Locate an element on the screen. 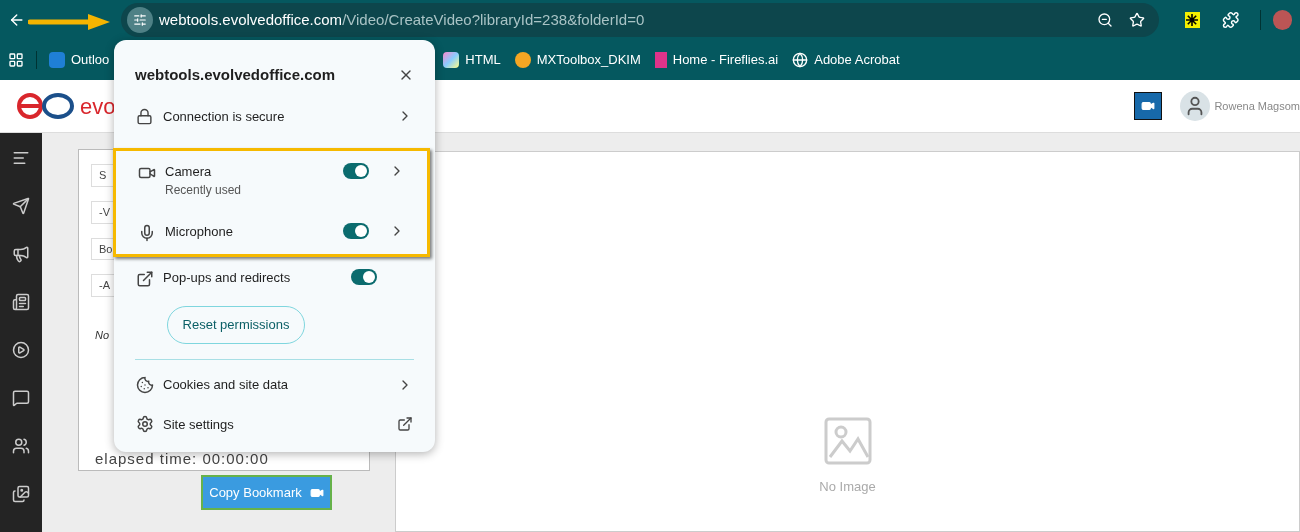 Image resolution: width=1300 pixels, height=532 pixels. chart-icon is located at coordinates (21, 158).